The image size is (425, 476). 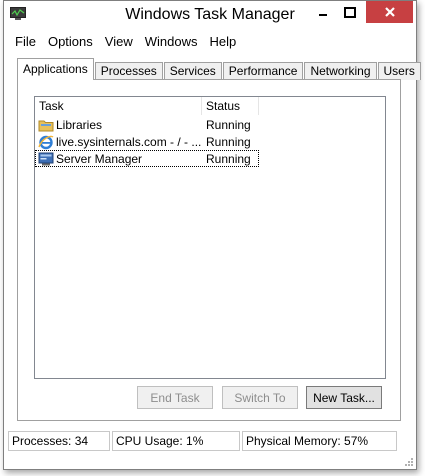 I want to click on task-row: live.sysinternals.com - / - ... Running, so click(x=147, y=141).